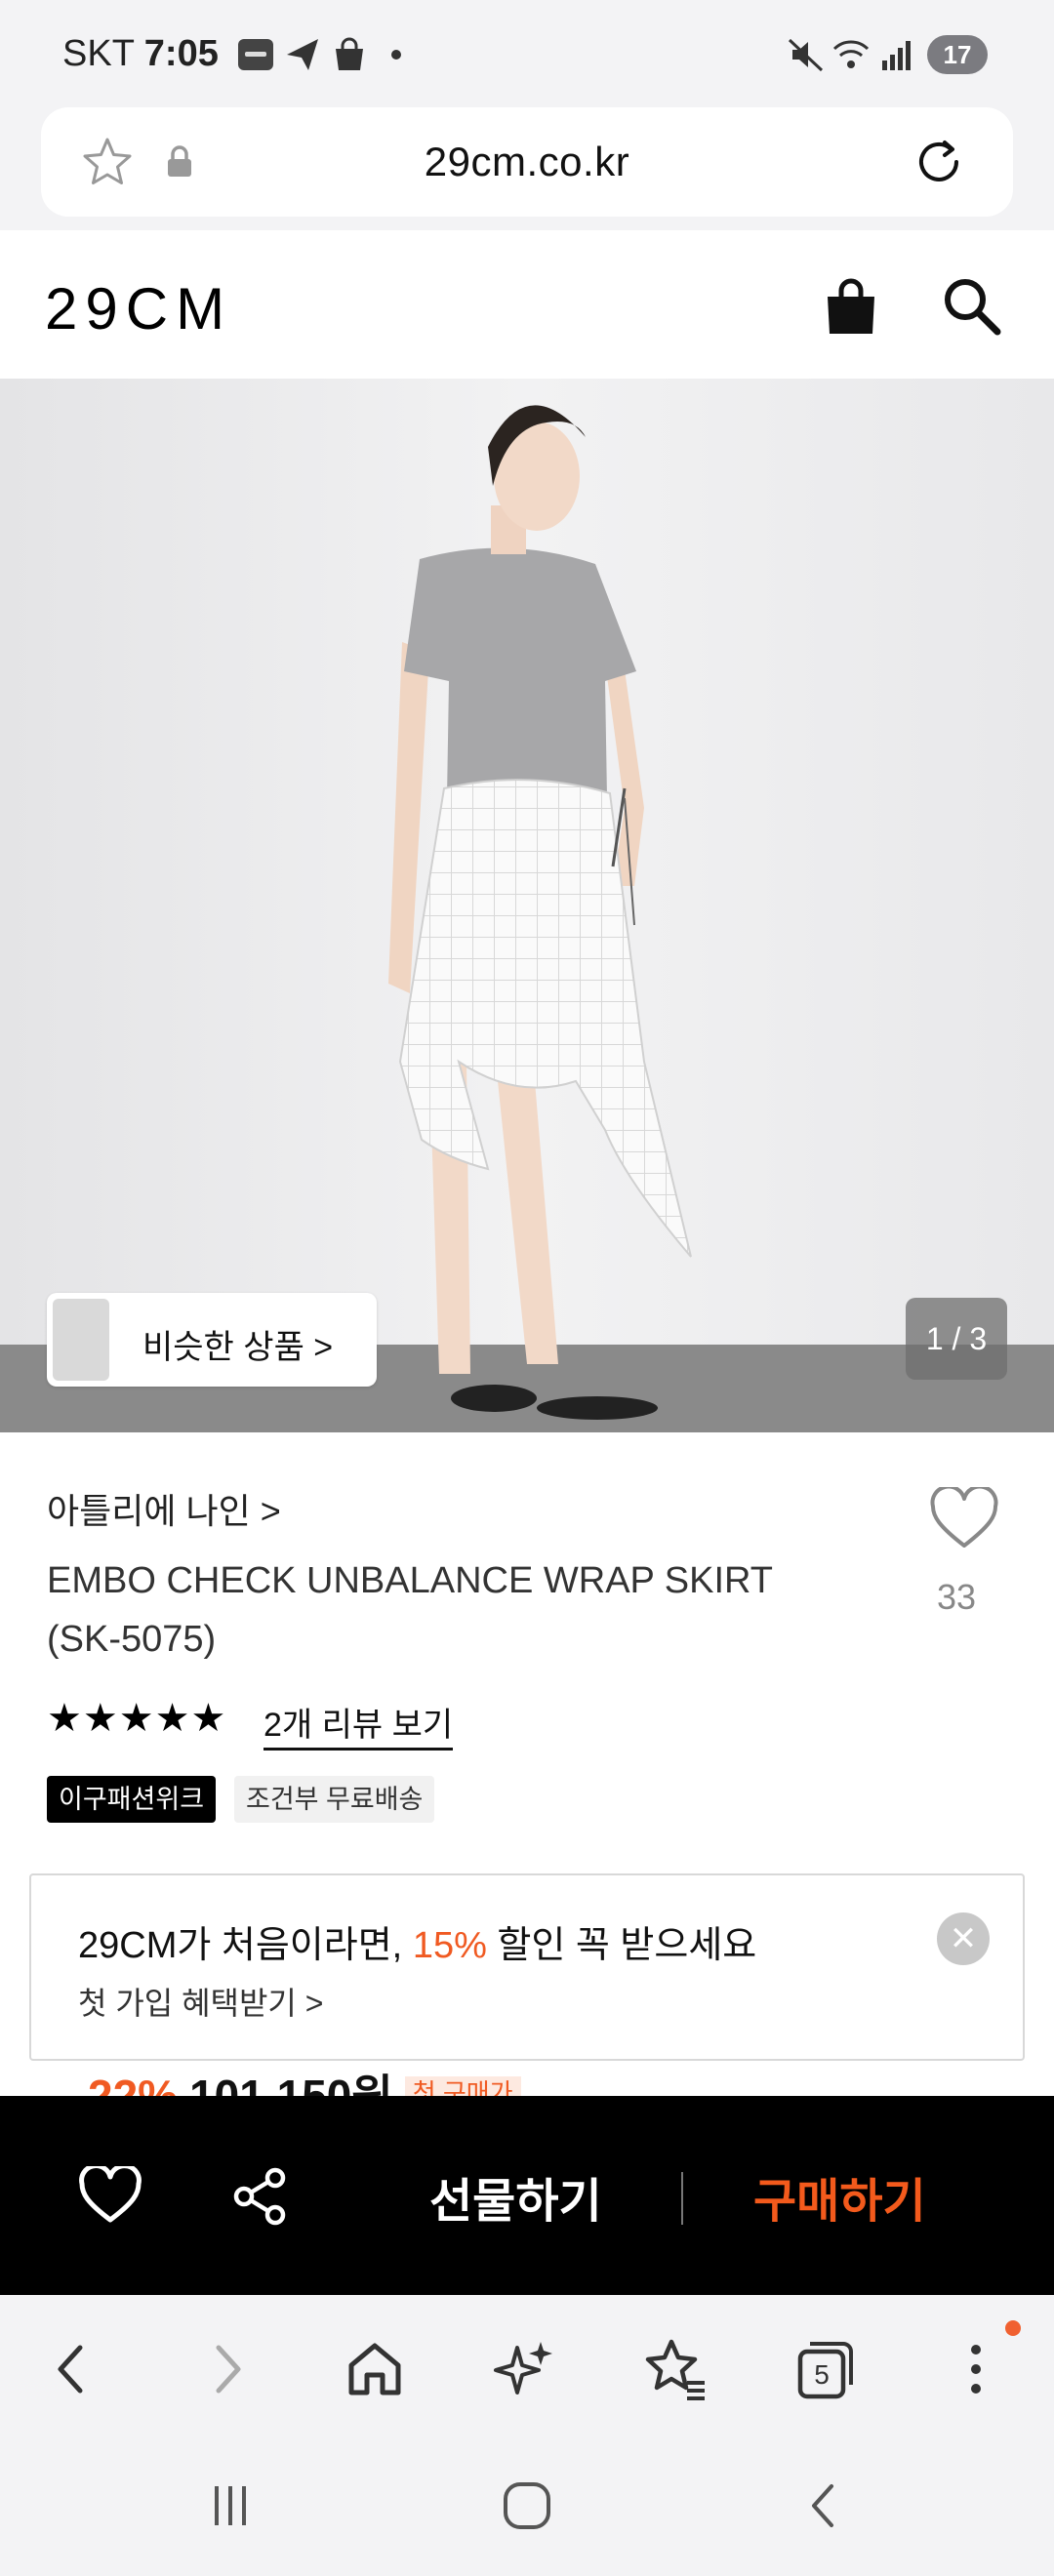 The image size is (1054, 2576). I want to click on reload-icon, so click(939, 162).